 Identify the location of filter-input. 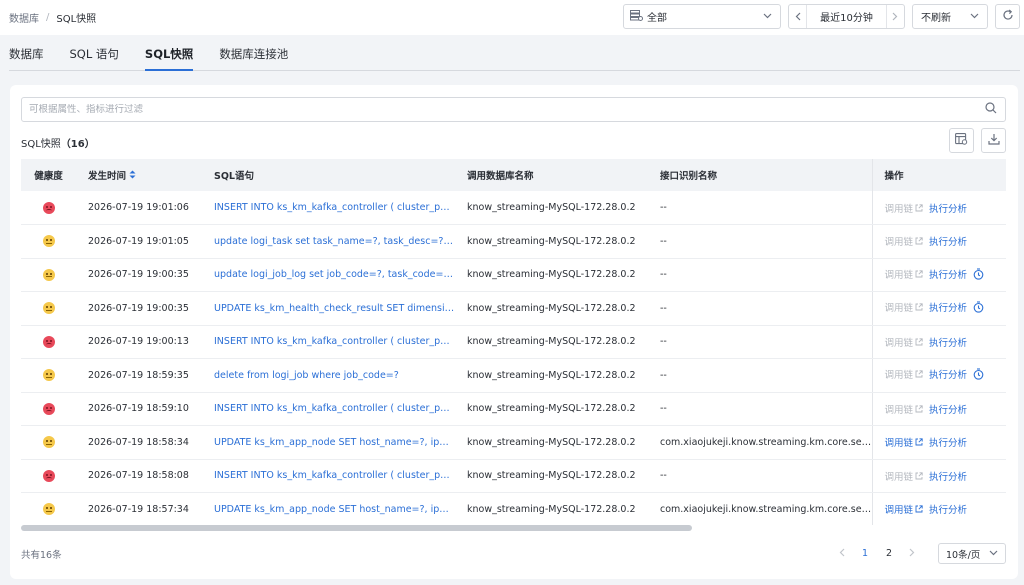
(479, 109).